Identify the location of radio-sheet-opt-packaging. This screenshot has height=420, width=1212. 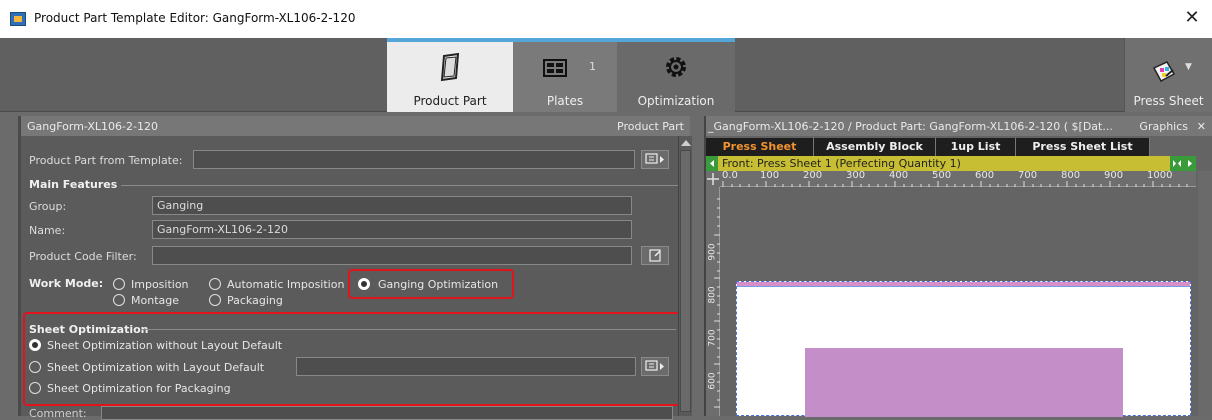
(35, 388).